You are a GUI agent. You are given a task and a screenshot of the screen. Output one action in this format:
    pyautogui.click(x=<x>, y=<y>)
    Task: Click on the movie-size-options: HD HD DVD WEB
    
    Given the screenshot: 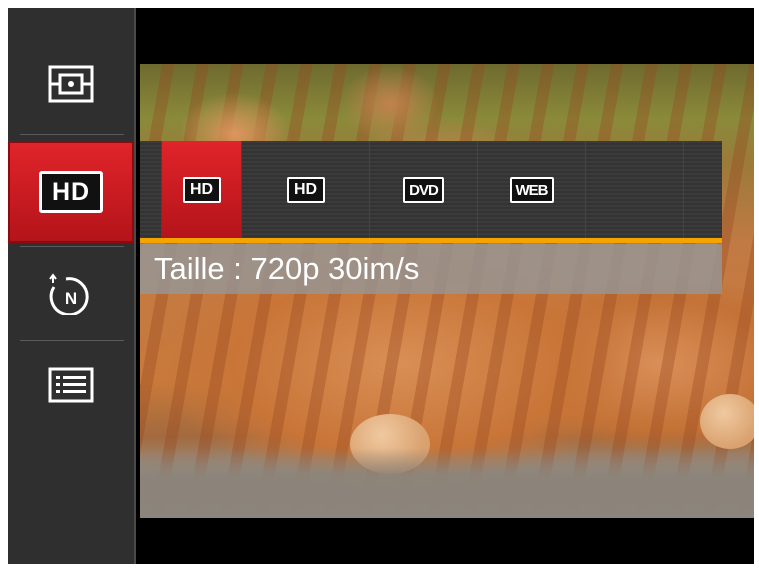 What is the action you would take?
    pyautogui.click(x=431, y=190)
    